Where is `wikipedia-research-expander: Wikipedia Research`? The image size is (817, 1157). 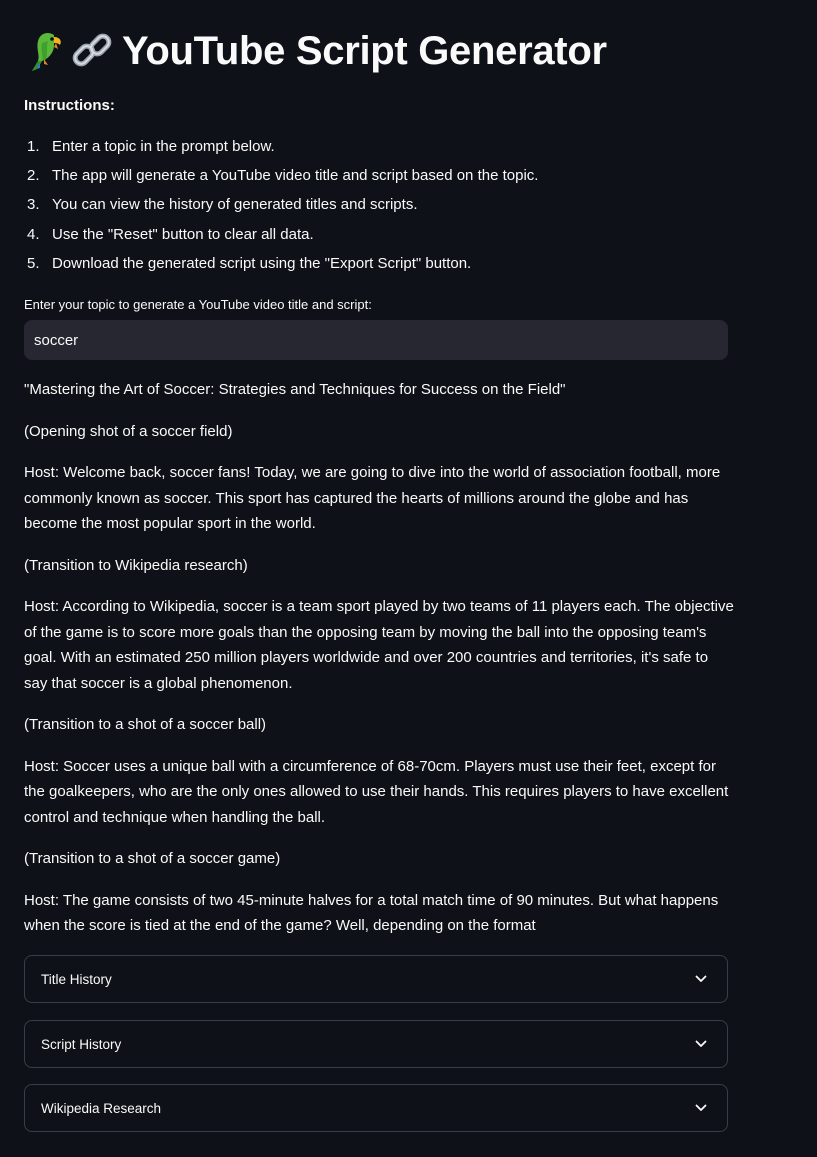 wikipedia-research-expander: Wikipedia Research is located at coordinates (376, 1108).